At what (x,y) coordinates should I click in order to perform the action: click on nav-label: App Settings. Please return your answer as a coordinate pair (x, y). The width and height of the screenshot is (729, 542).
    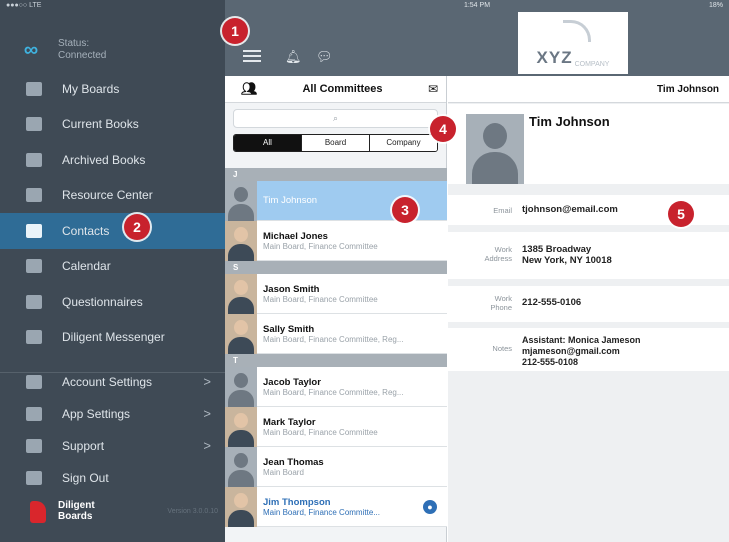
    Looking at the image, I should click on (96, 414).